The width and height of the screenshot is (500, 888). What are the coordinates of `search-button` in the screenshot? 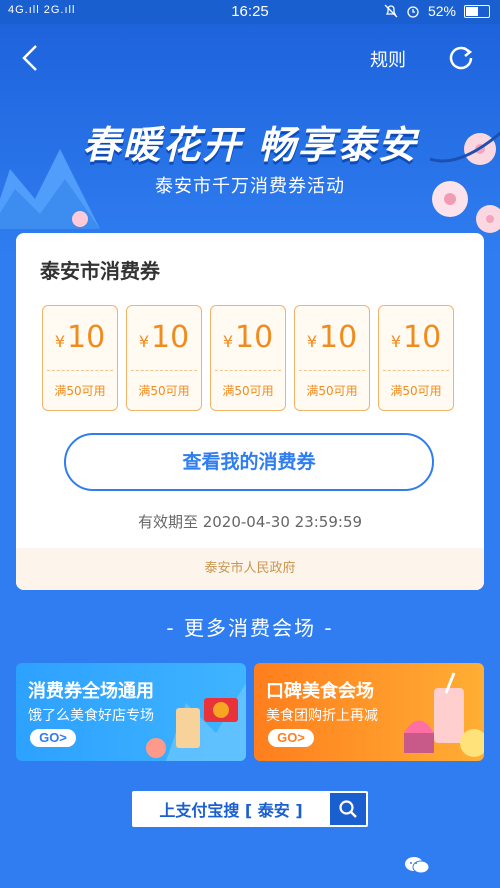 It's located at (348, 809).